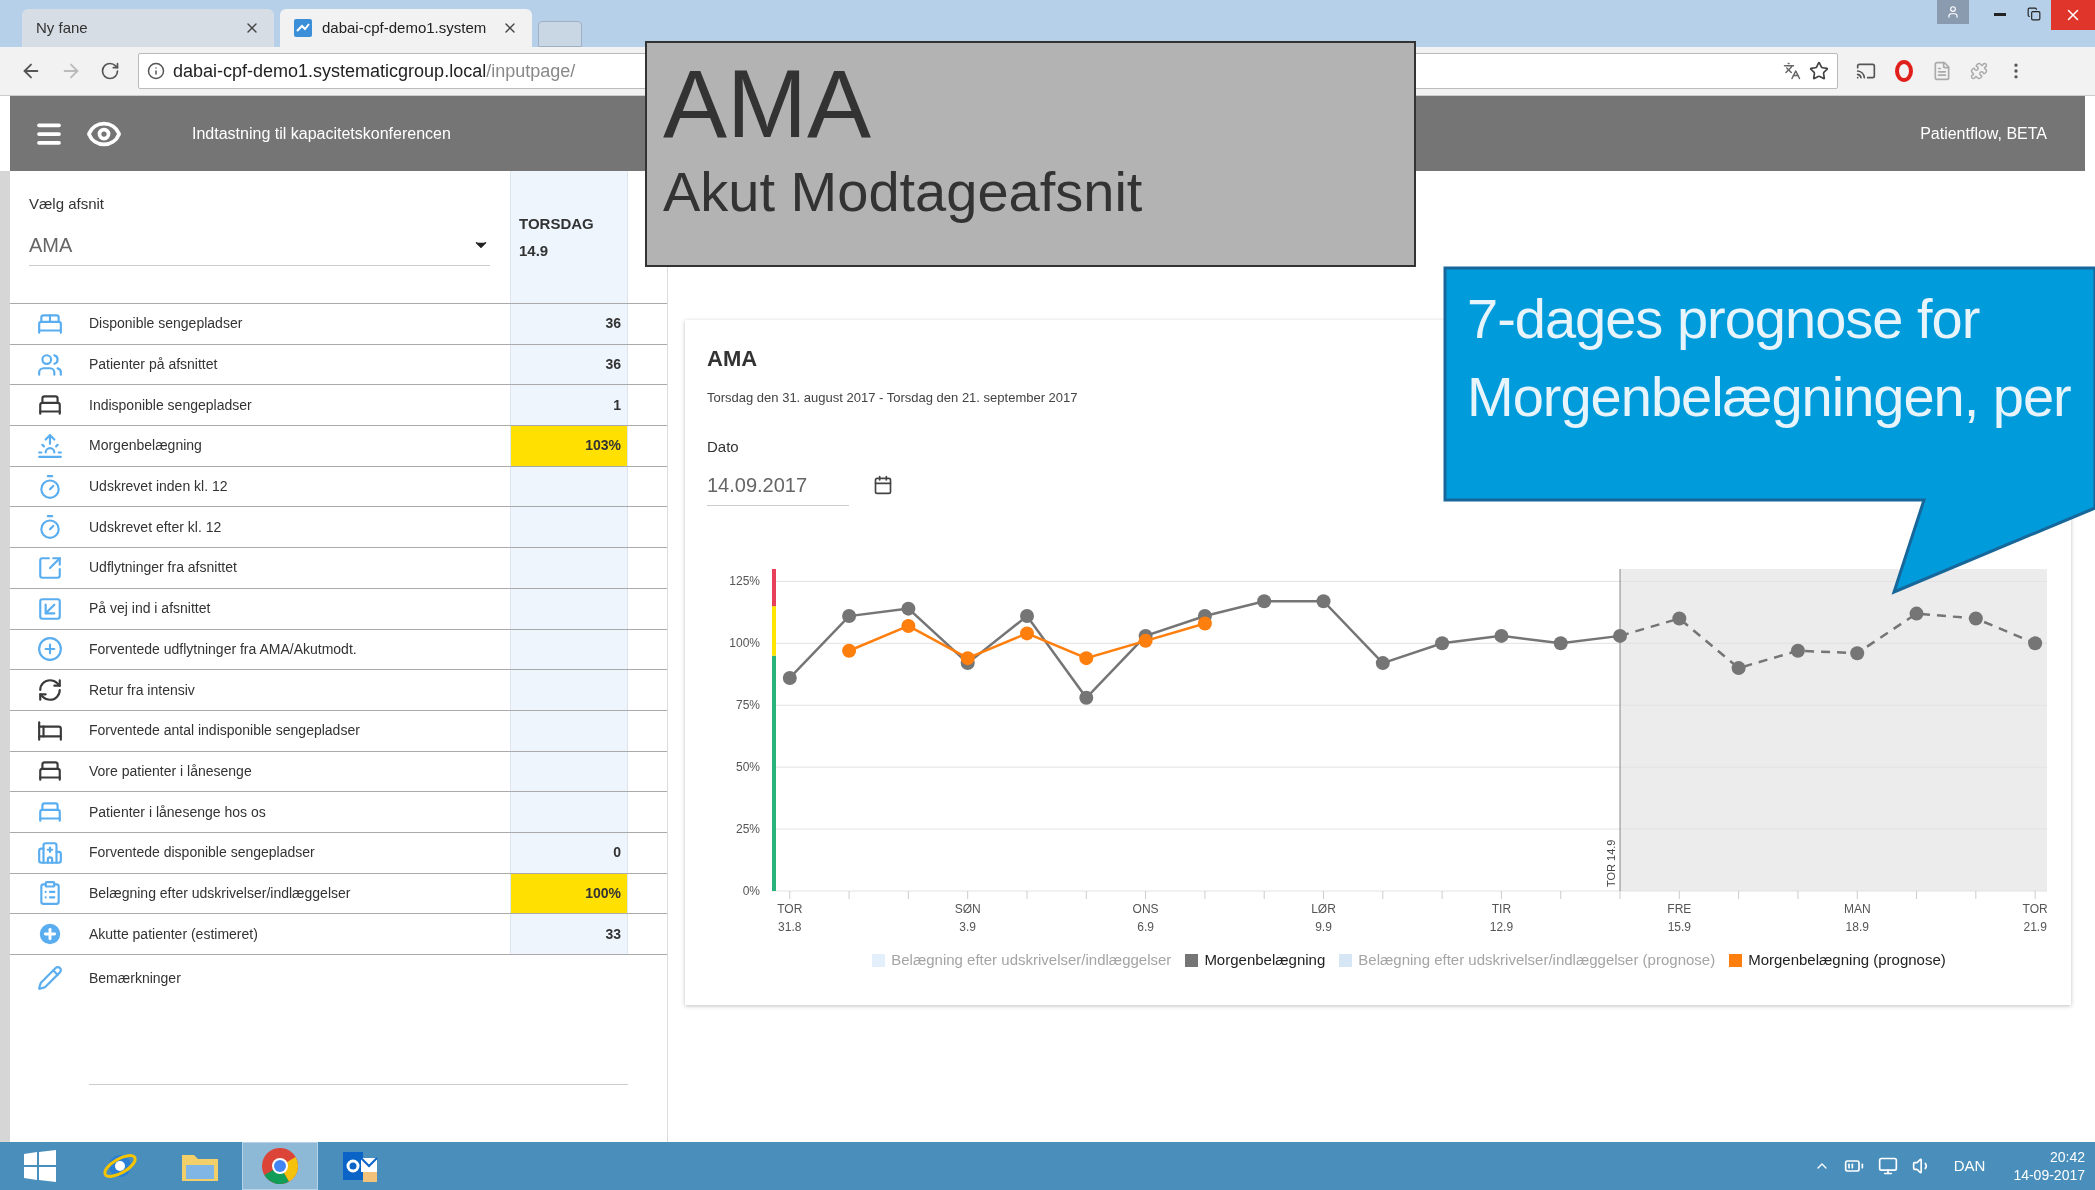 This screenshot has height=1190, width=2095. I want to click on x-axis-label: ONS 6.9, so click(1145, 917).